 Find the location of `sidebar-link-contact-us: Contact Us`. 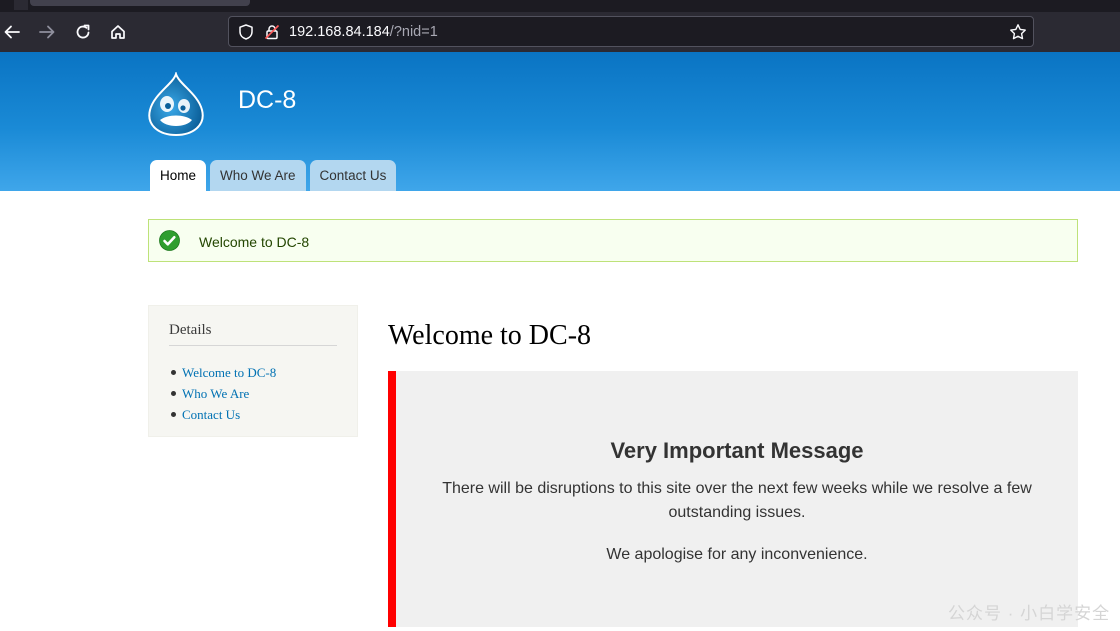

sidebar-link-contact-us: Contact Us is located at coordinates (211, 415).